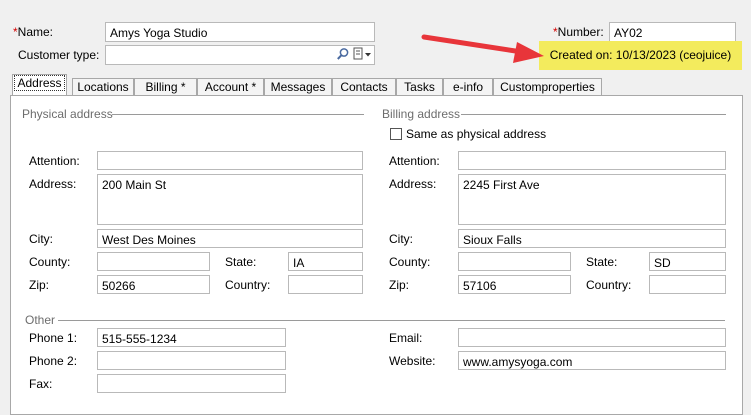 The height and width of the screenshot is (415, 751). What do you see at coordinates (153, 261) in the screenshot?
I see `physical-county-input` at bounding box center [153, 261].